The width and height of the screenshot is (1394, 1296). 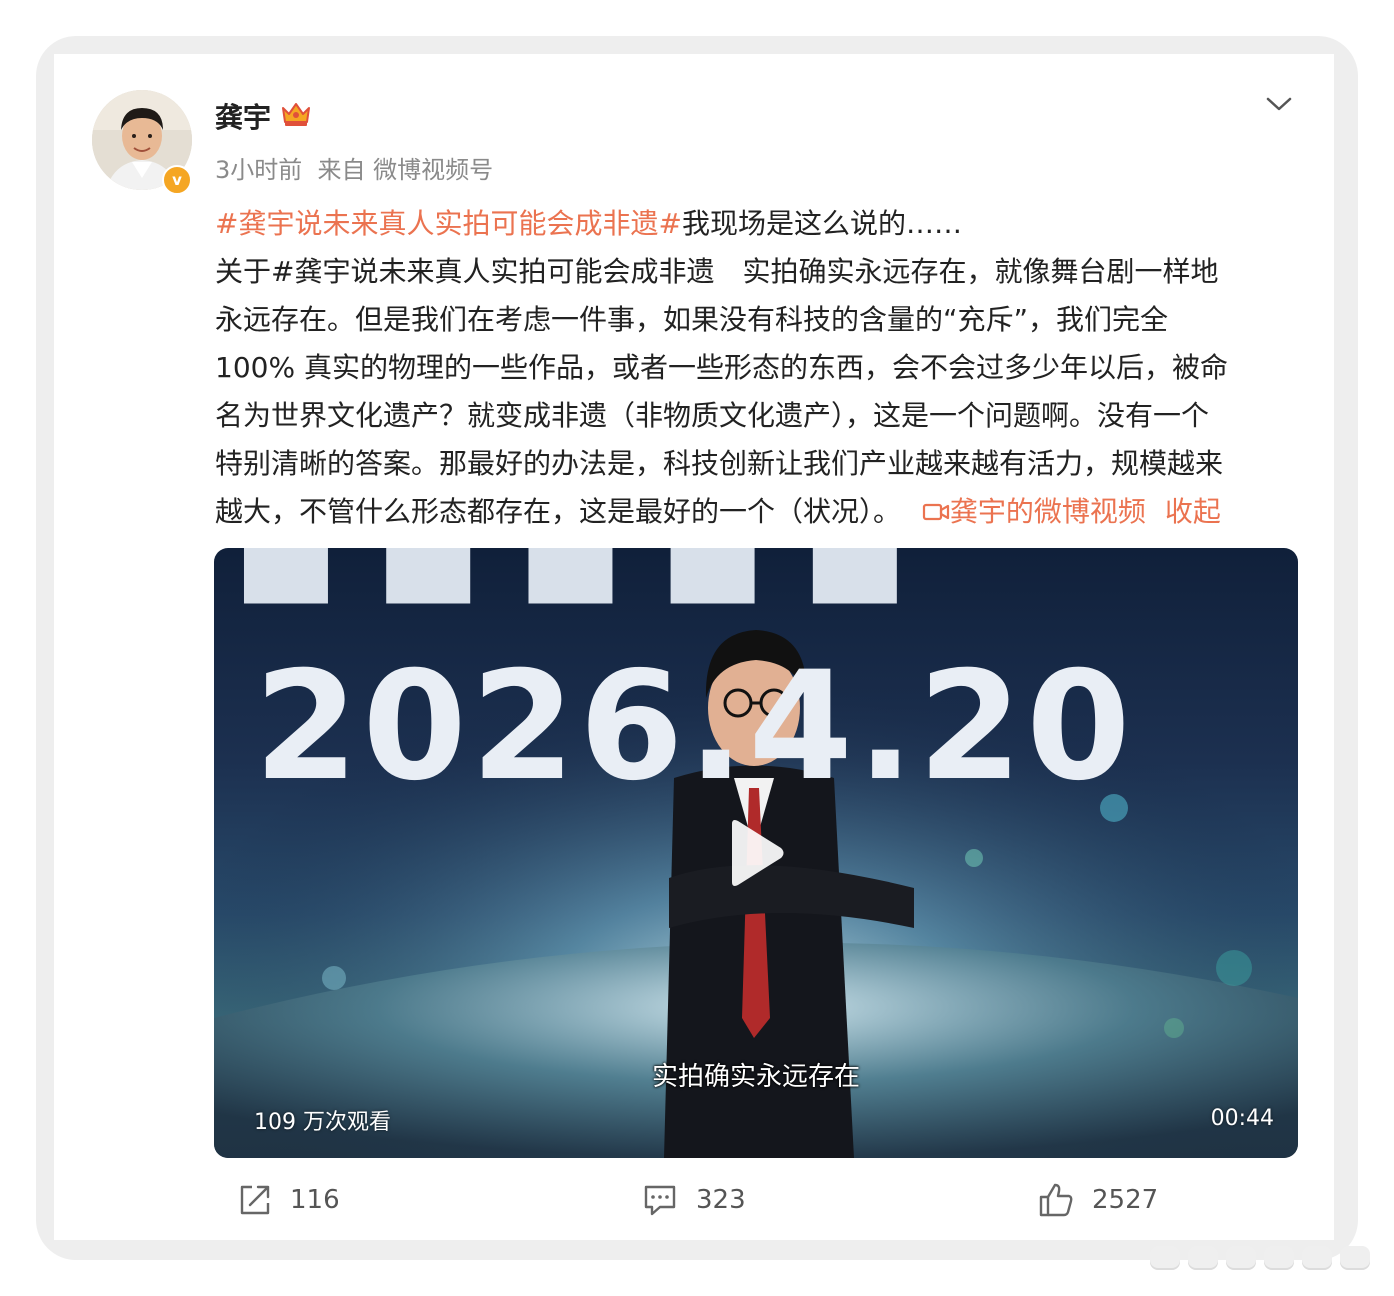 I want to click on text-line-6: 越大，不管什么形态都存在，这是最好的一个（状况）。, so click(x=558, y=511).